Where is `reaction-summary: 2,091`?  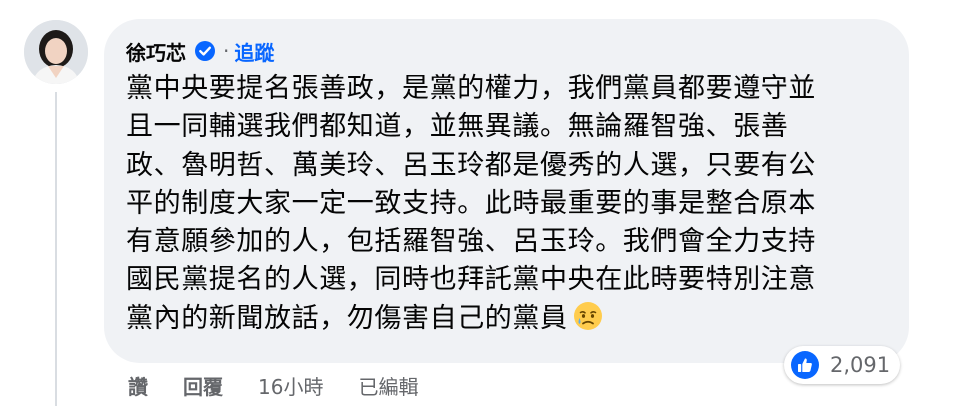 reaction-summary: 2,091 is located at coordinates (842, 365).